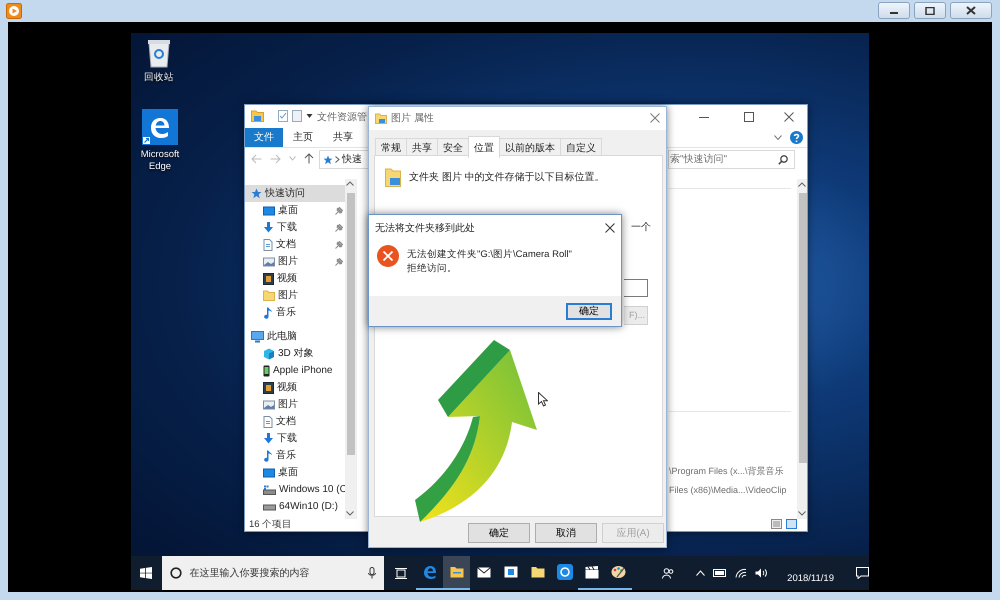  I want to click on tab: 位置, so click(484, 147).